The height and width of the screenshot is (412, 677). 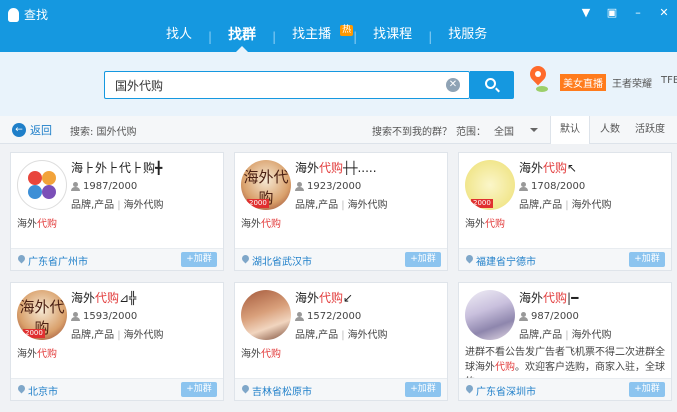 What do you see at coordinates (58, 260) in the screenshot?
I see `group-location: 广东省广州市` at bounding box center [58, 260].